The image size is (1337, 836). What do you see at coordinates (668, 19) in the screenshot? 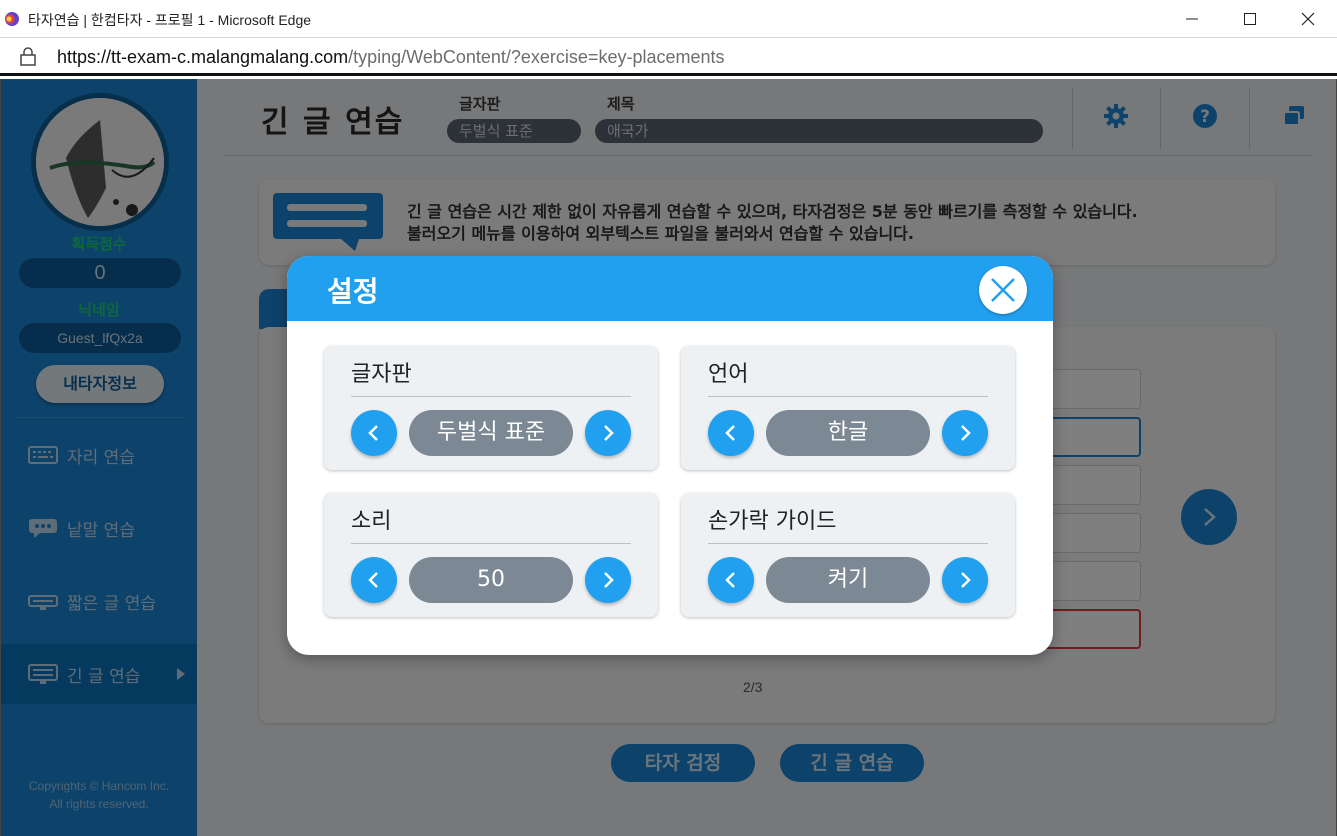
I see `window-titlebar: 타자연습 | 한컴타자 - 프로필 1 - Microsoft Edge` at bounding box center [668, 19].